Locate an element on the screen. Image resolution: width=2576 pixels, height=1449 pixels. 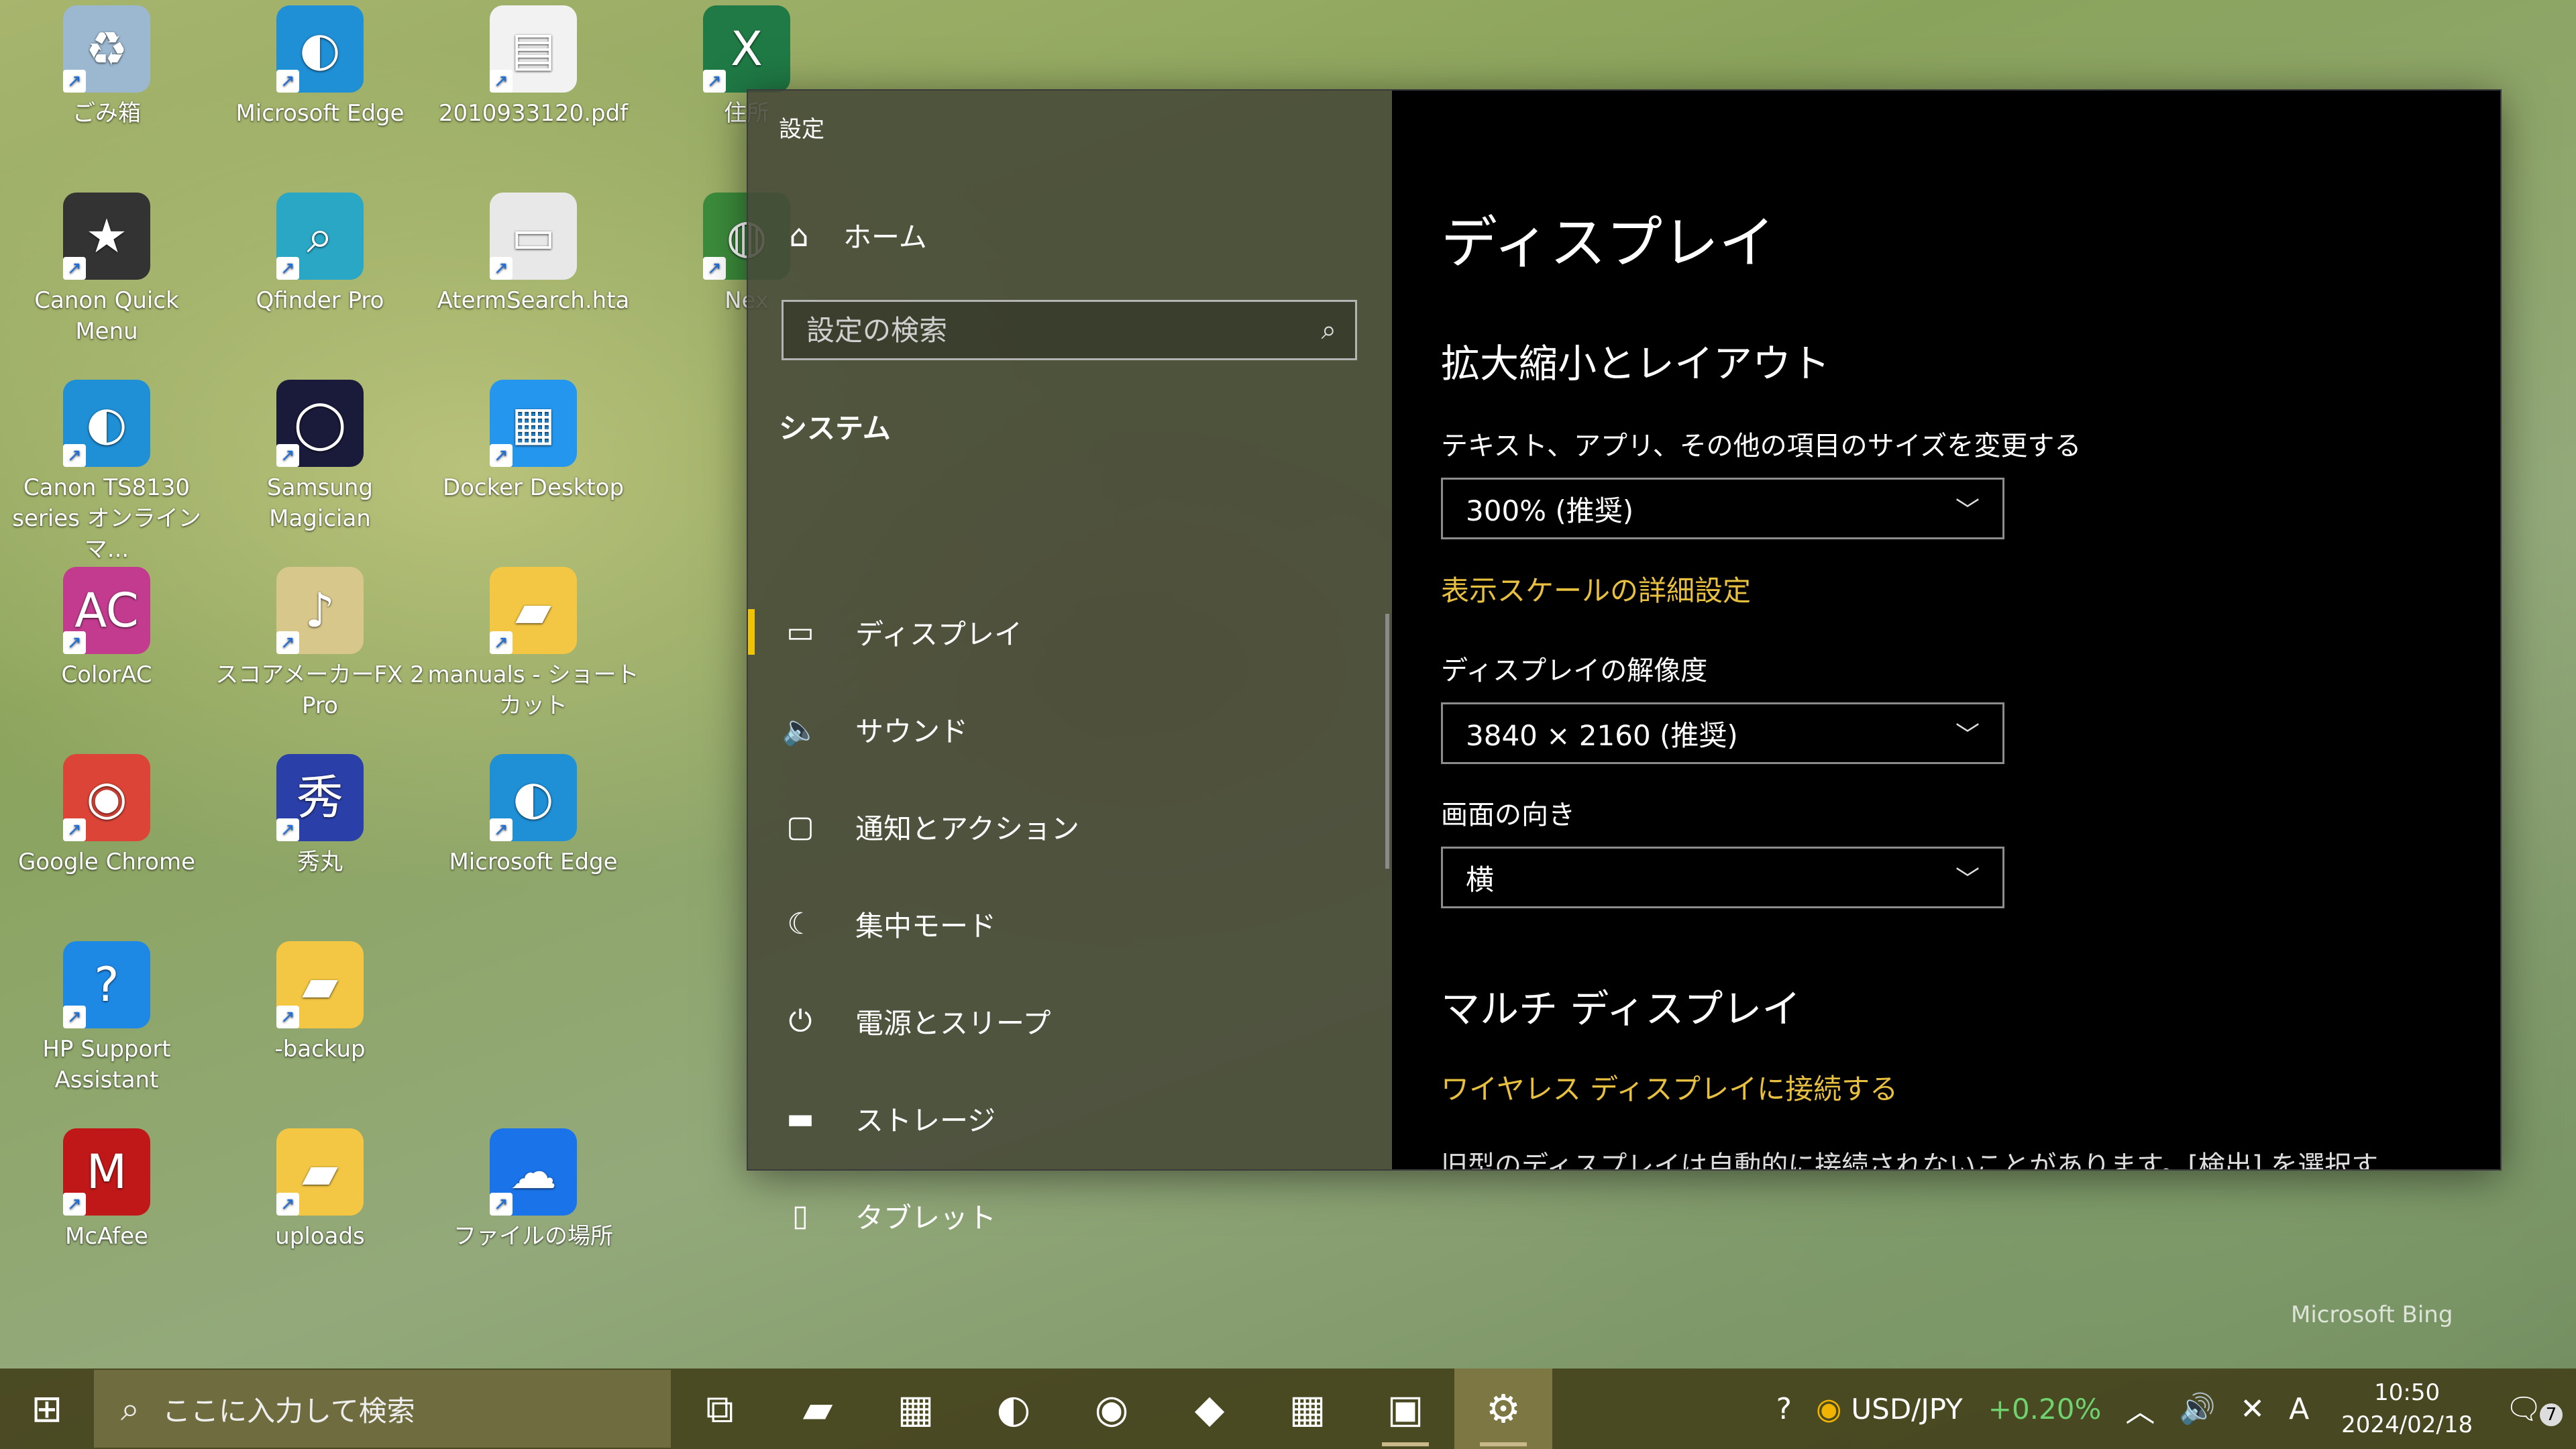
desktop-icon: ☁ ↗ ファイルの場所 is located at coordinates (533, 1190).